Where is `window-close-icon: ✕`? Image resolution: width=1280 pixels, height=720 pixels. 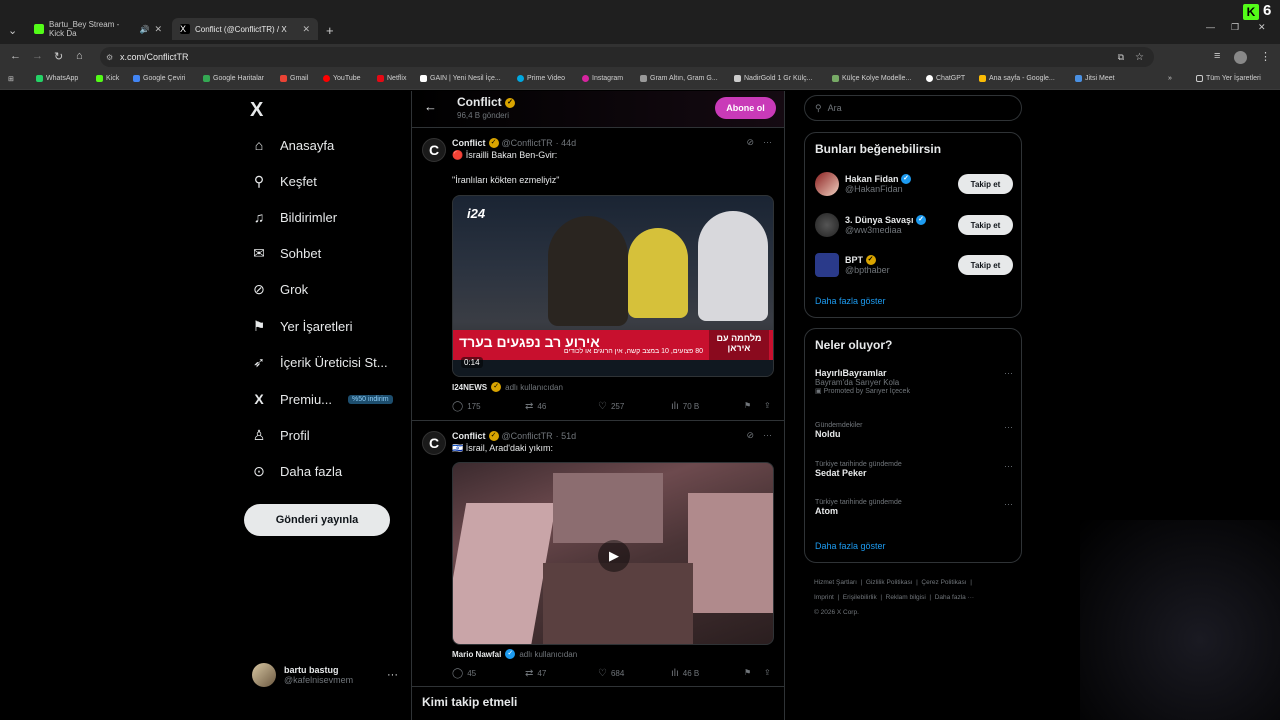 window-close-icon: ✕ is located at coordinates (1262, 27).